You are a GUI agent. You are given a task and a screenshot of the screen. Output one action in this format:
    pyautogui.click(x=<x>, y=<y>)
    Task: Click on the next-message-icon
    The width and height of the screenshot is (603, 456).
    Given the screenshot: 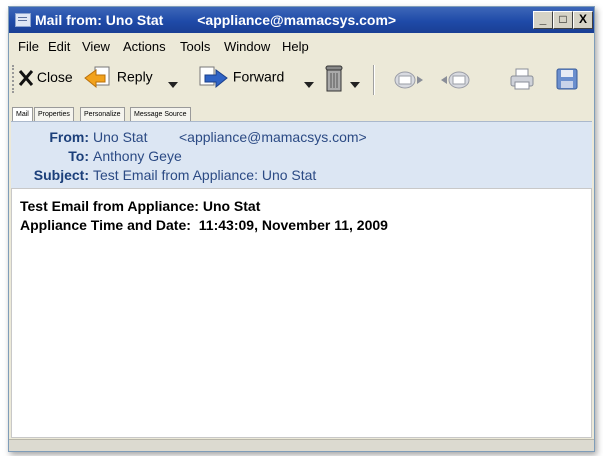 What is the action you would take?
    pyautogui.click(x=408, y=80)
    